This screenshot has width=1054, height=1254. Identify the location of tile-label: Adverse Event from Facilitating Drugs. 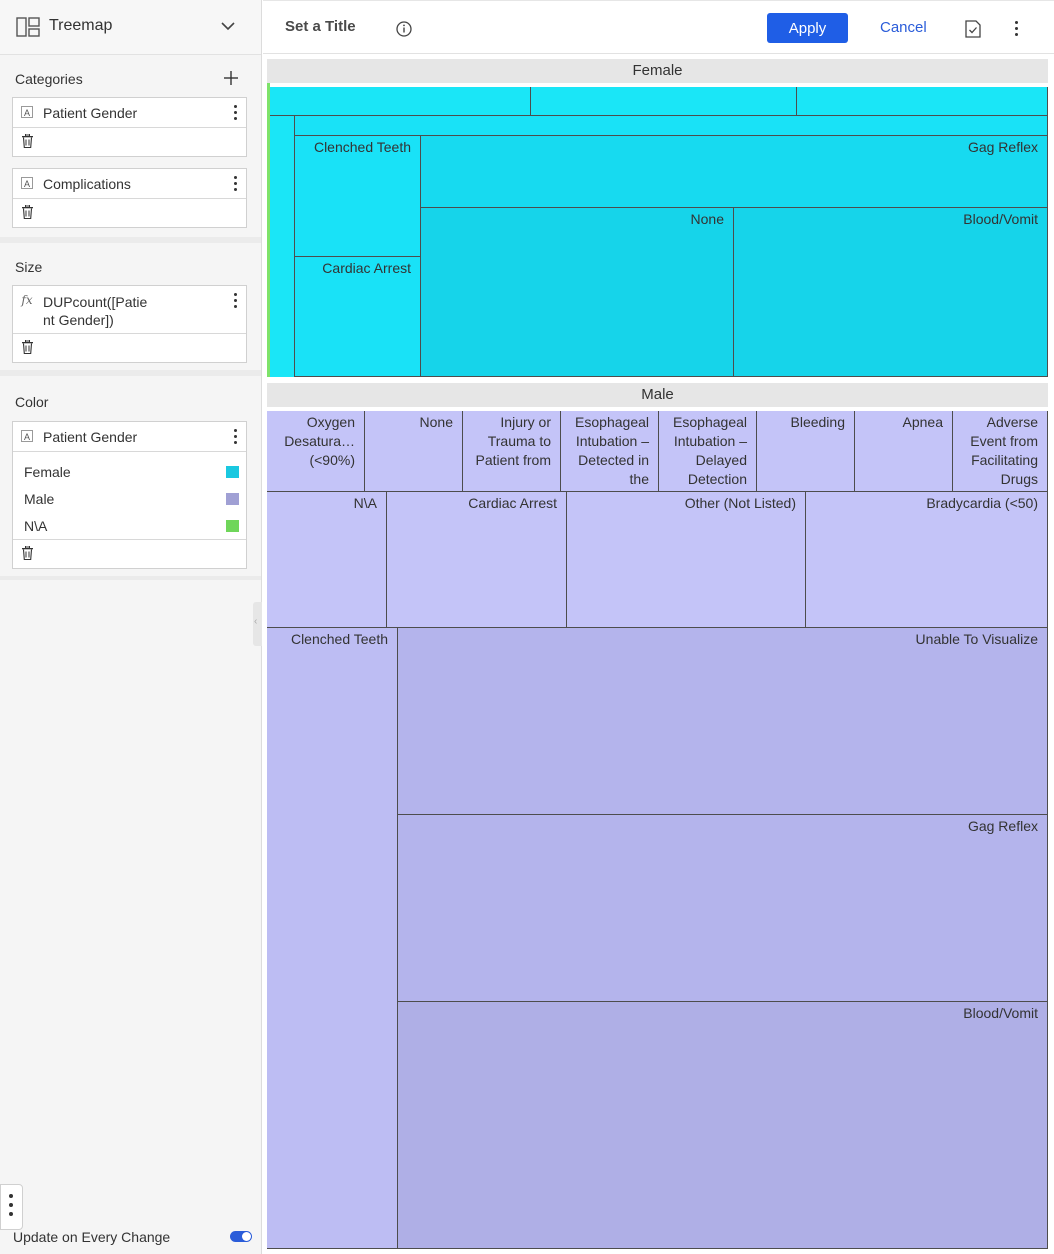
(1004, 450).